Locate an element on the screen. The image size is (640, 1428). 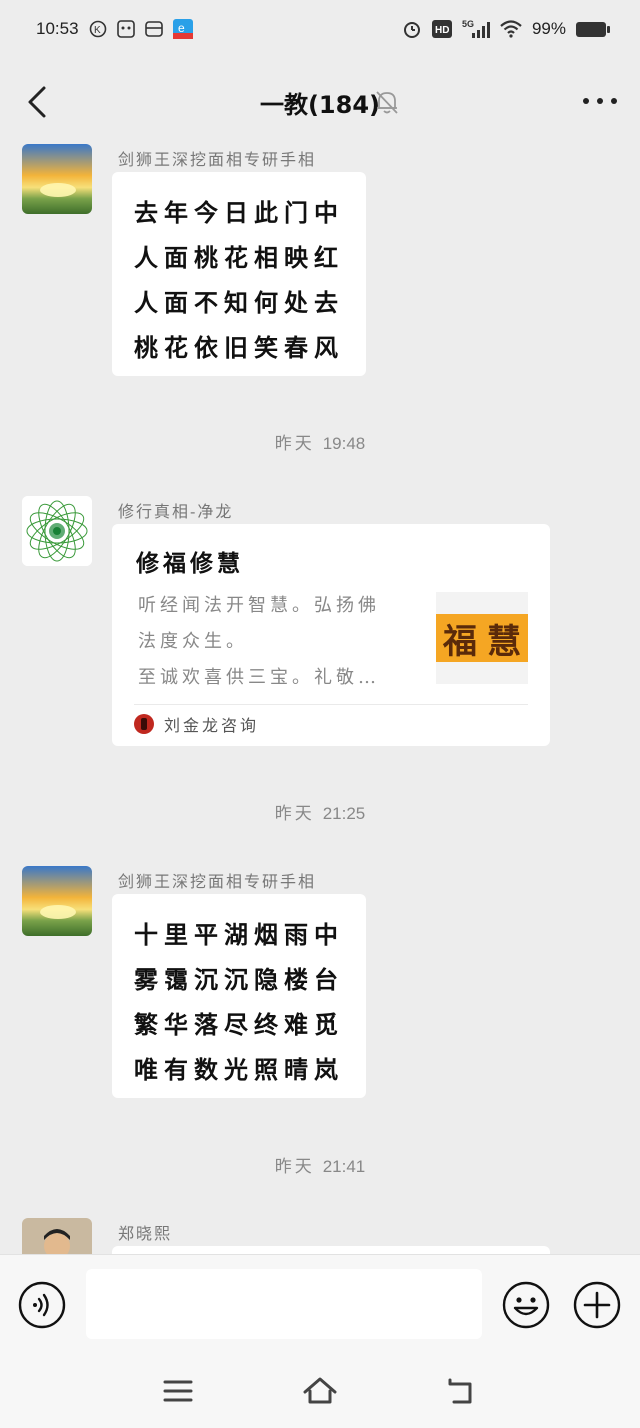
poem-line: 去年今日此门中 is located at coordinates (239, 212).